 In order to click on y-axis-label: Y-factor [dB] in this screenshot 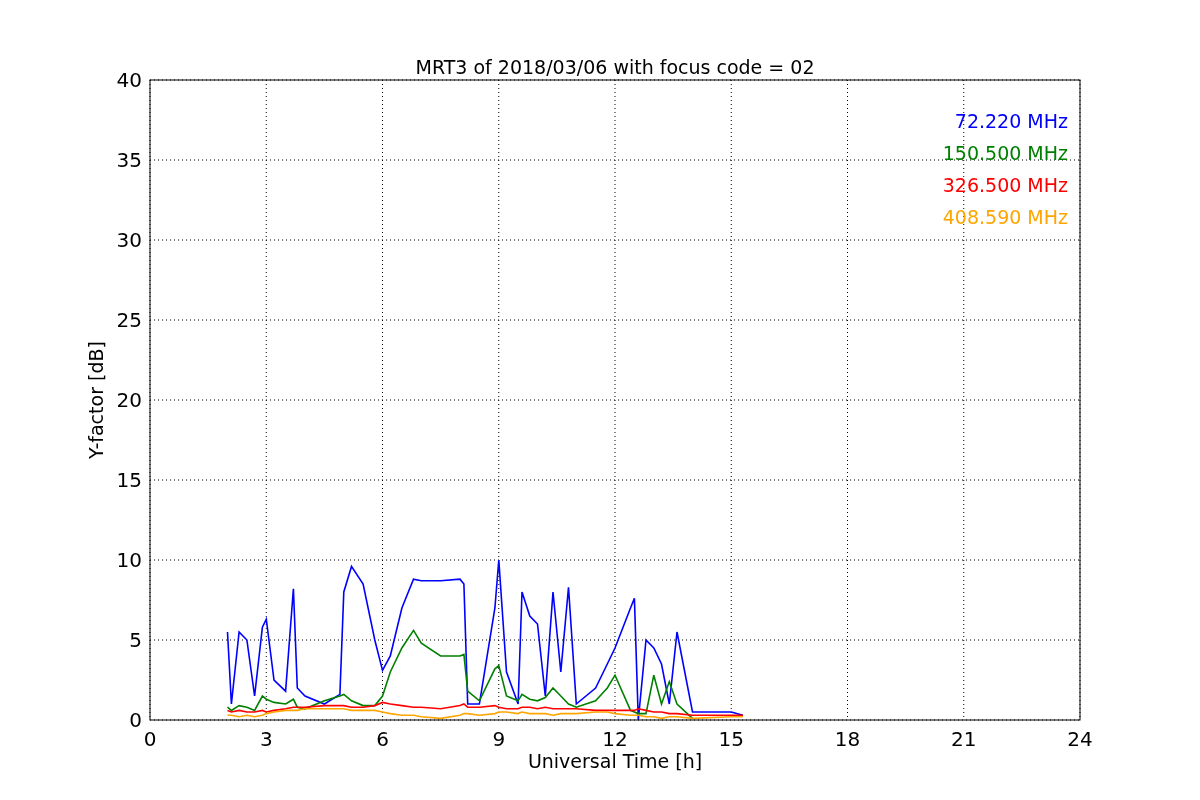, I will do `click(96, 400)`.